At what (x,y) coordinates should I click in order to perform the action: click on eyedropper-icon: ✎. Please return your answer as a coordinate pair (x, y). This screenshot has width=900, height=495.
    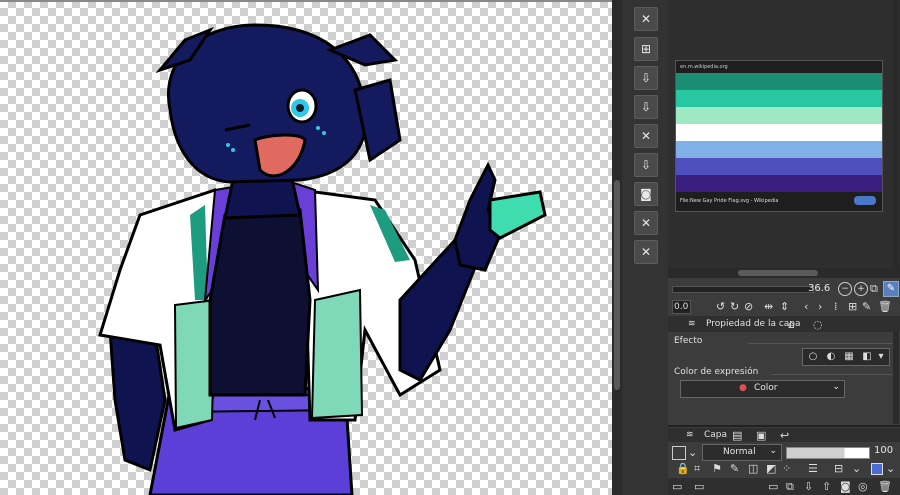
    Looking at the image, I should click on (891, 289).